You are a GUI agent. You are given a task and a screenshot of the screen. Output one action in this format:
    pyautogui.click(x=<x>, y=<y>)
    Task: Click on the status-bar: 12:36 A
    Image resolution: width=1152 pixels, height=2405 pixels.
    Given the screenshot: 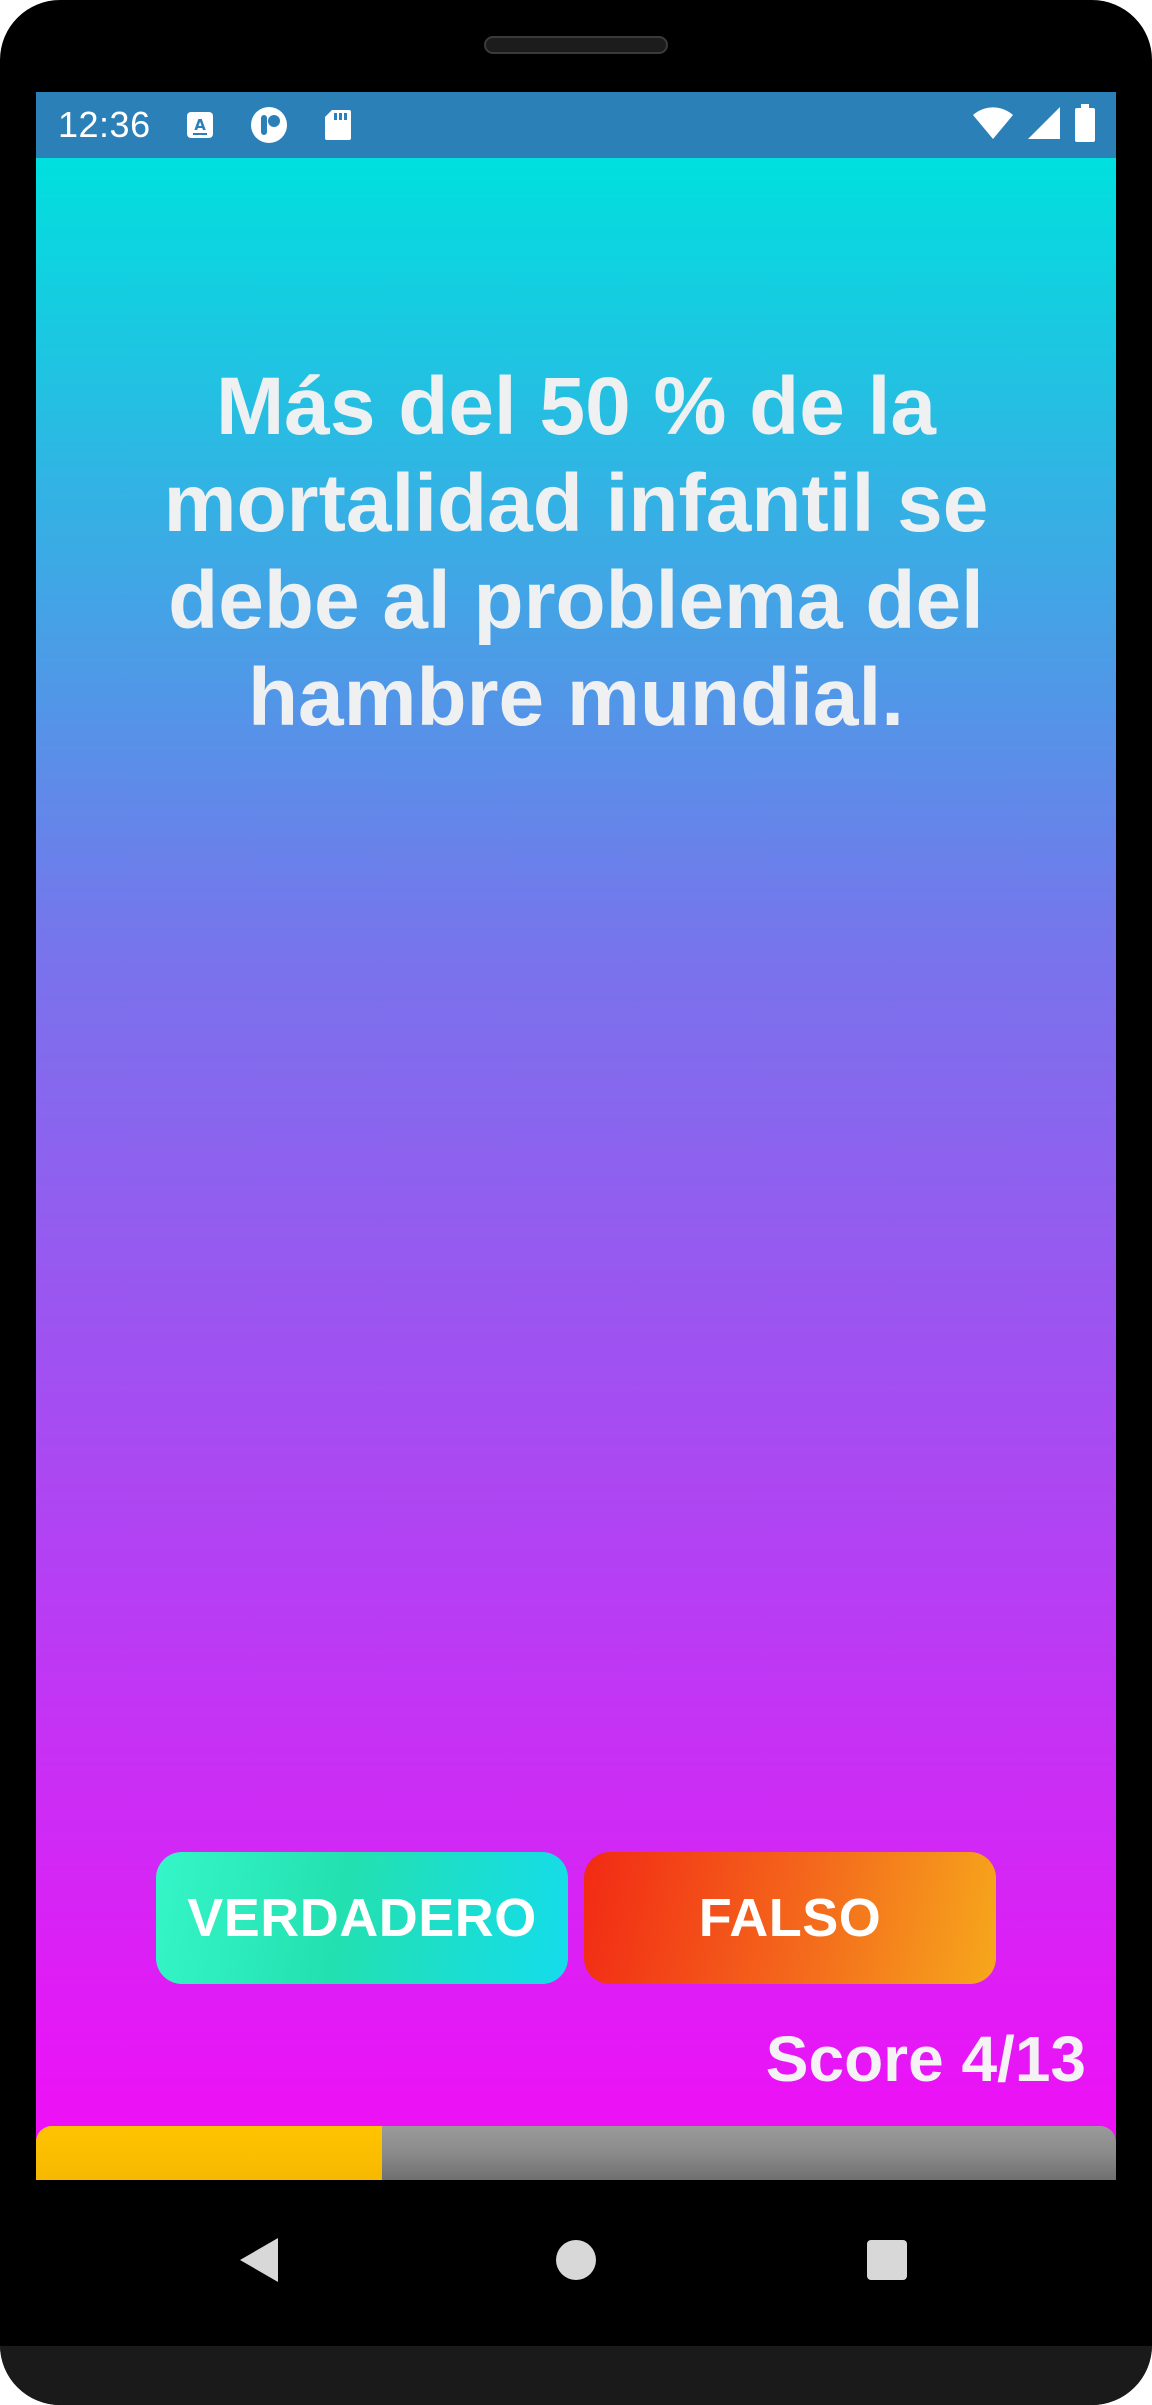 What is the action you would take?
    pyautogui.click(x=576, y=125)
    